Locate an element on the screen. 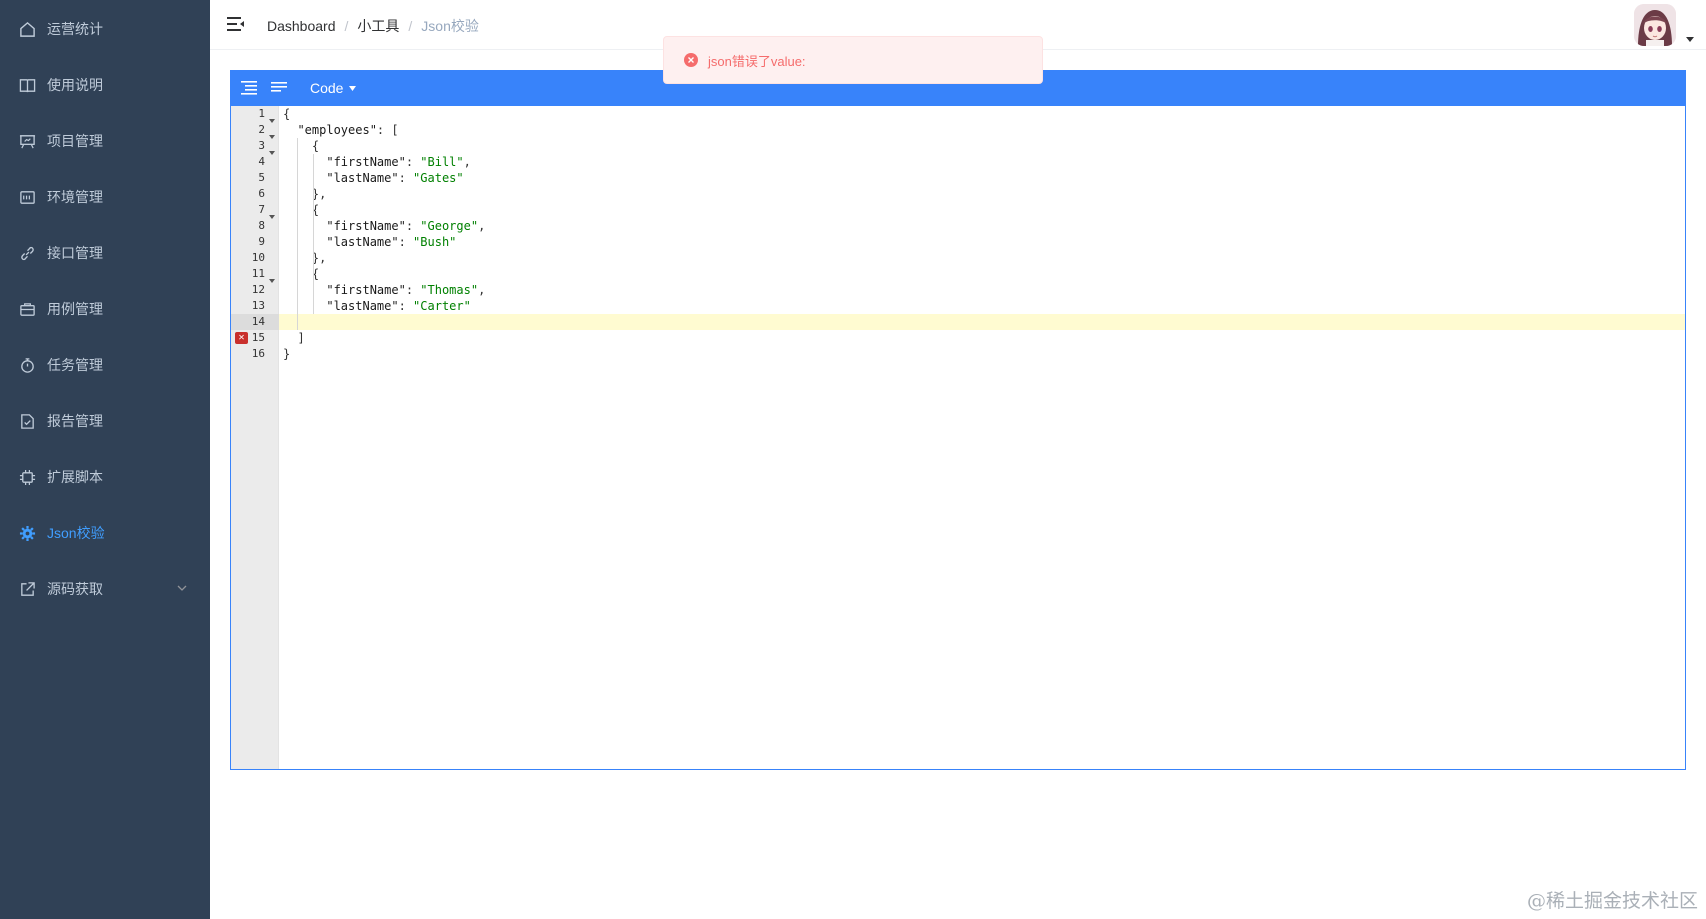 Image resolution: width=1706 pixels, height=919 pixels. code-token: "firstName" is located at coordinates (344, 290).